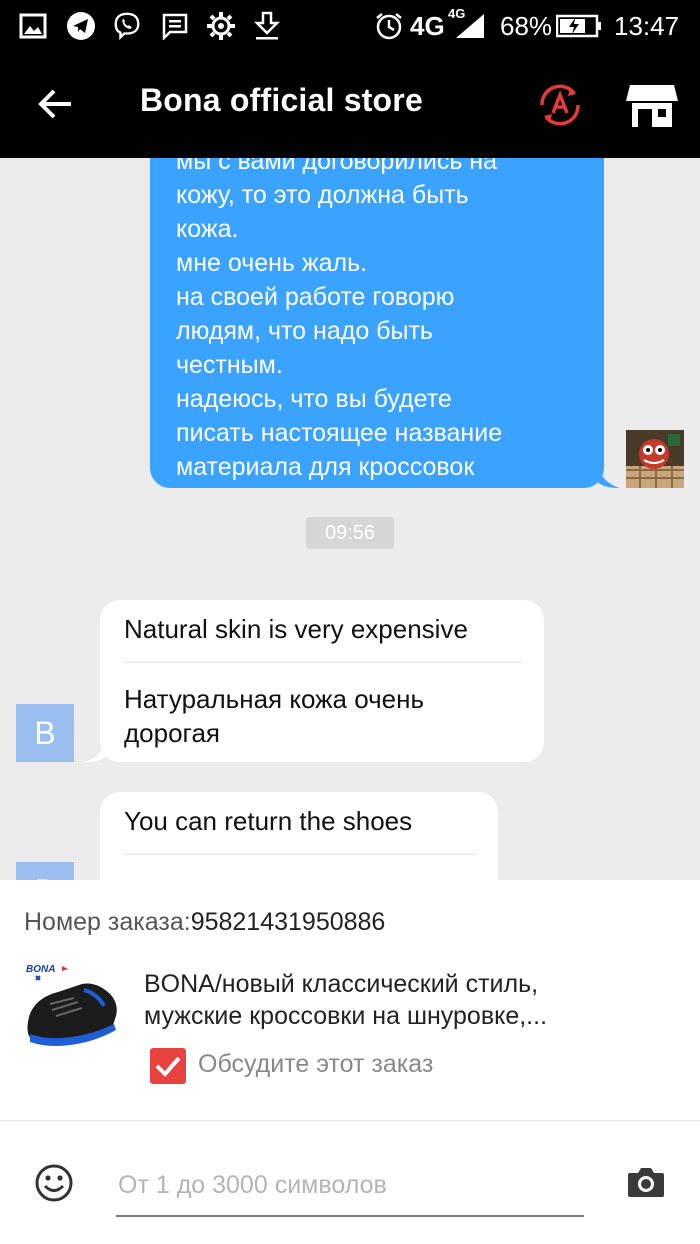 Image resolution: width=700 pixels, height=1244 pixels. I want to click on emoji-icon, so click(54, 1183).